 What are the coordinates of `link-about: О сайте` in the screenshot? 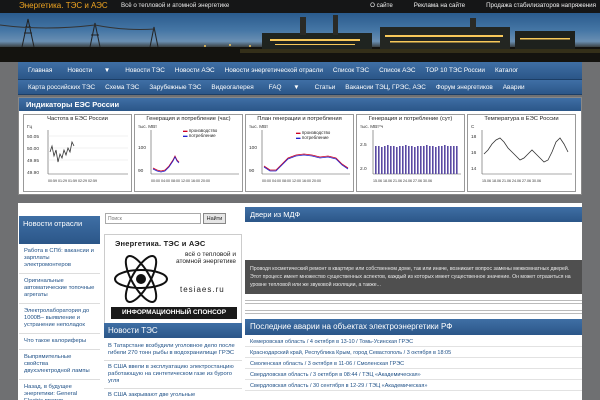 It's located at (381, 5).